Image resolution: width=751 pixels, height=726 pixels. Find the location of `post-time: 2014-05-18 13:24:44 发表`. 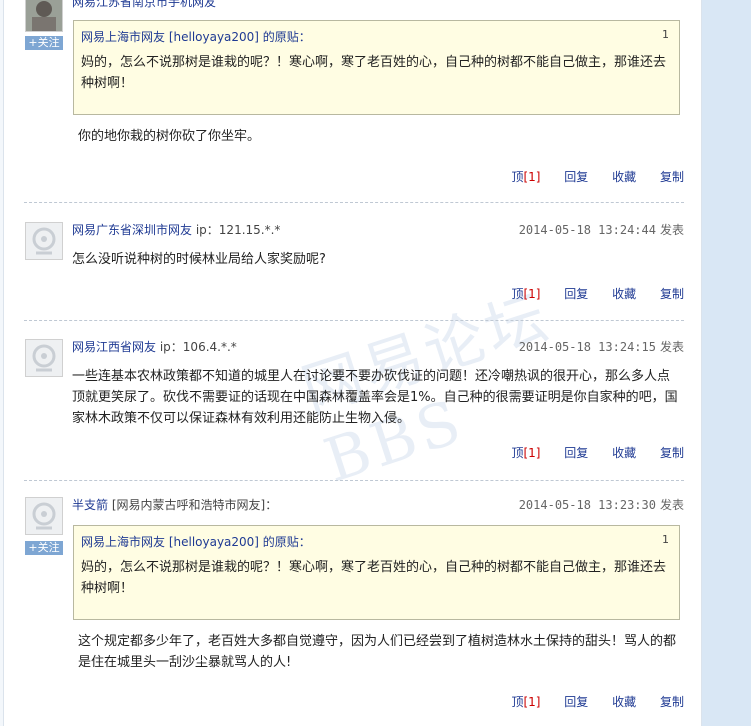

post-time: 2014-05-18 13:24:44 发表 is located at coordinates (601, 229).